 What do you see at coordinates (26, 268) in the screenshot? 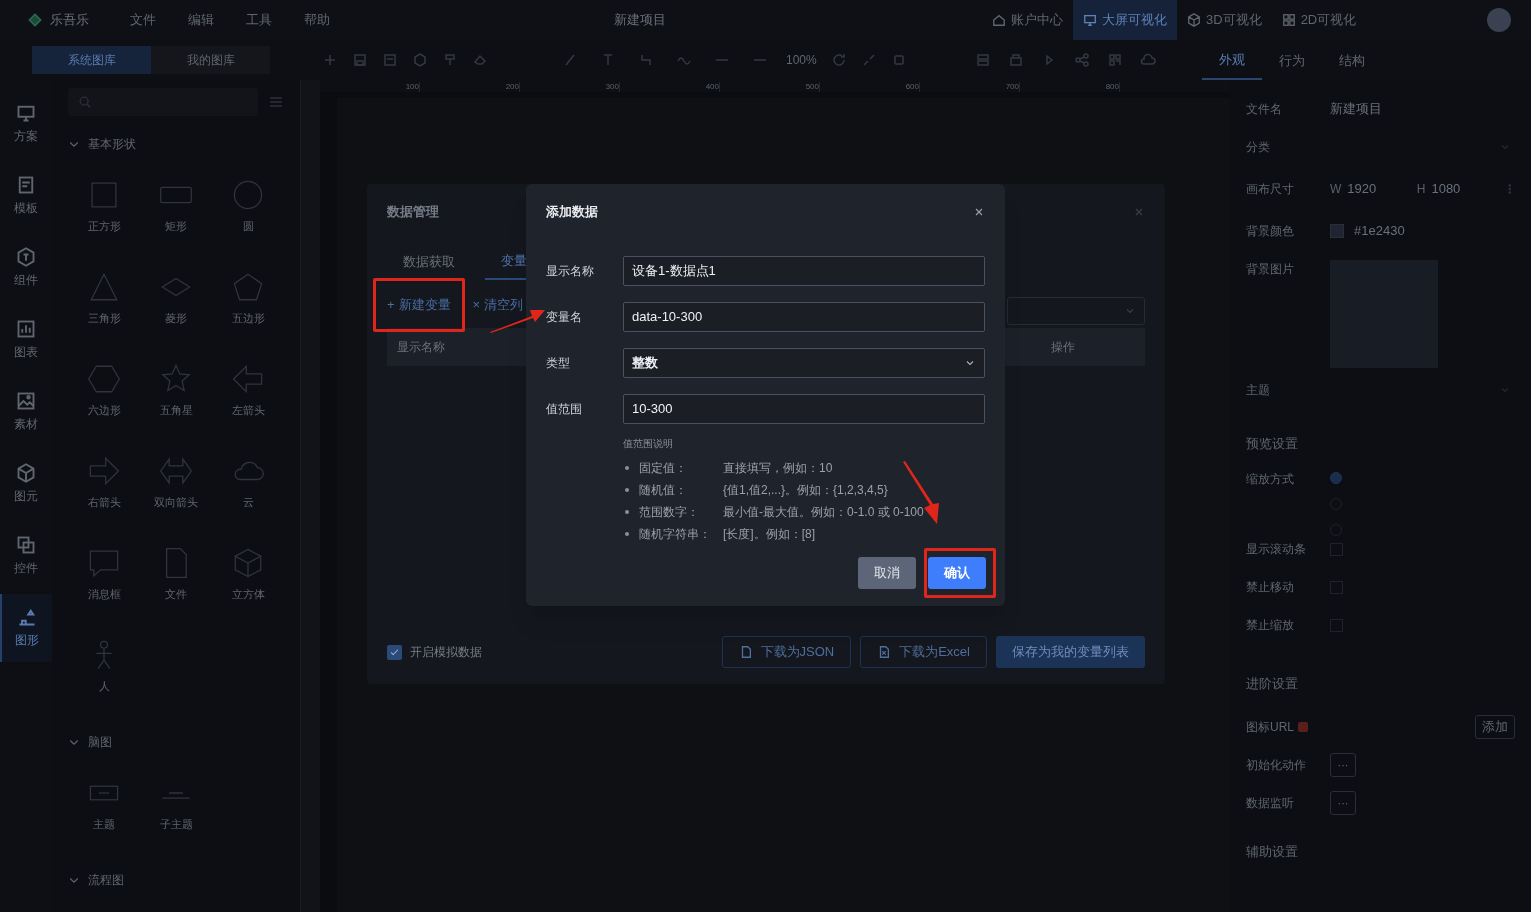
I see `rail-item: 组件` at bounding box center [26, 268].